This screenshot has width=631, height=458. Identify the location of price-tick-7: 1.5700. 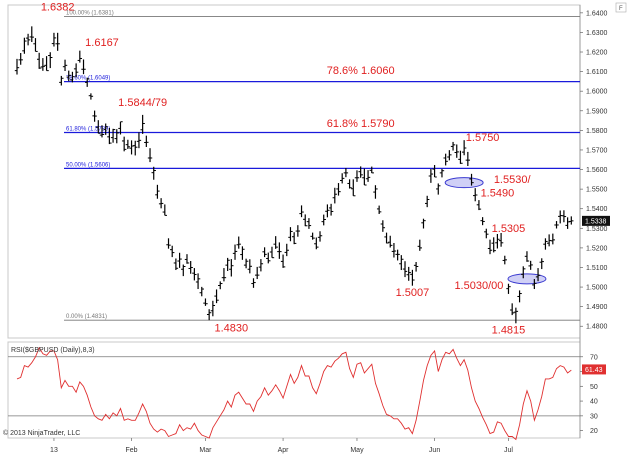
(597, 150).